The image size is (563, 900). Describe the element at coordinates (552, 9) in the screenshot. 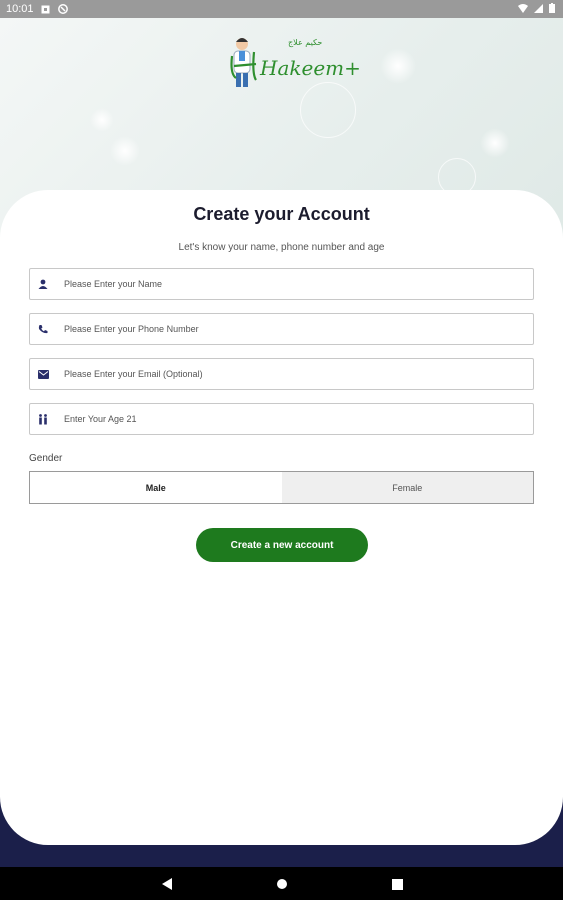

I see `battery-icon` at that location.